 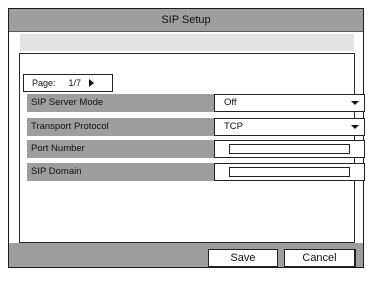 I want to click on sip-domain-label: SIP Domain, so click(x=56, y=171).